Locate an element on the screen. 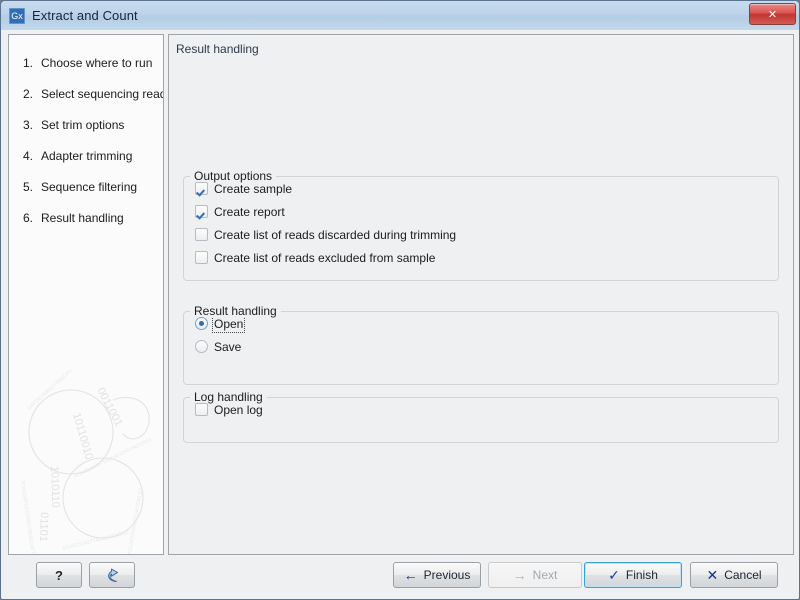 The image size is (800, 600). step-number: 1. is located at coordinates (28, 62).